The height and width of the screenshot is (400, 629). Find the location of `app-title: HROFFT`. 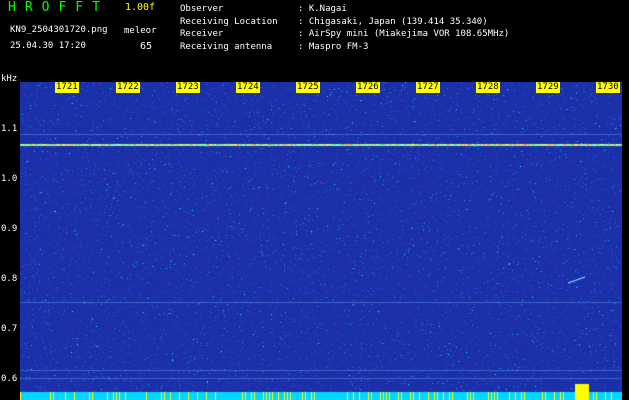

app-title: HROFFT is located at coordinates (58, 7).